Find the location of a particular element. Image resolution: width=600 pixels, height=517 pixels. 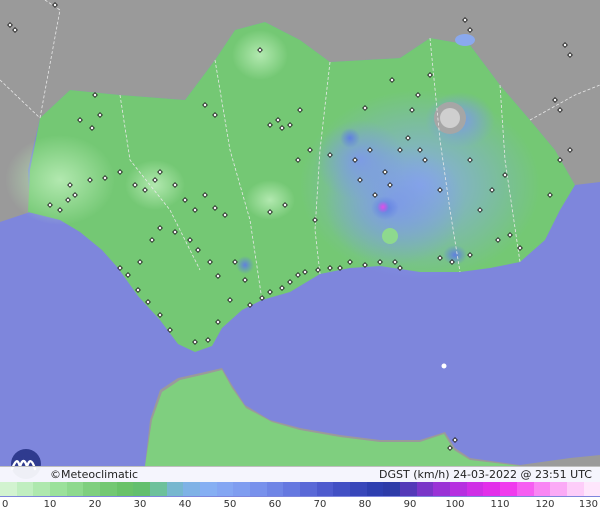

color-scale-bar is located at coordinates (300, 489).